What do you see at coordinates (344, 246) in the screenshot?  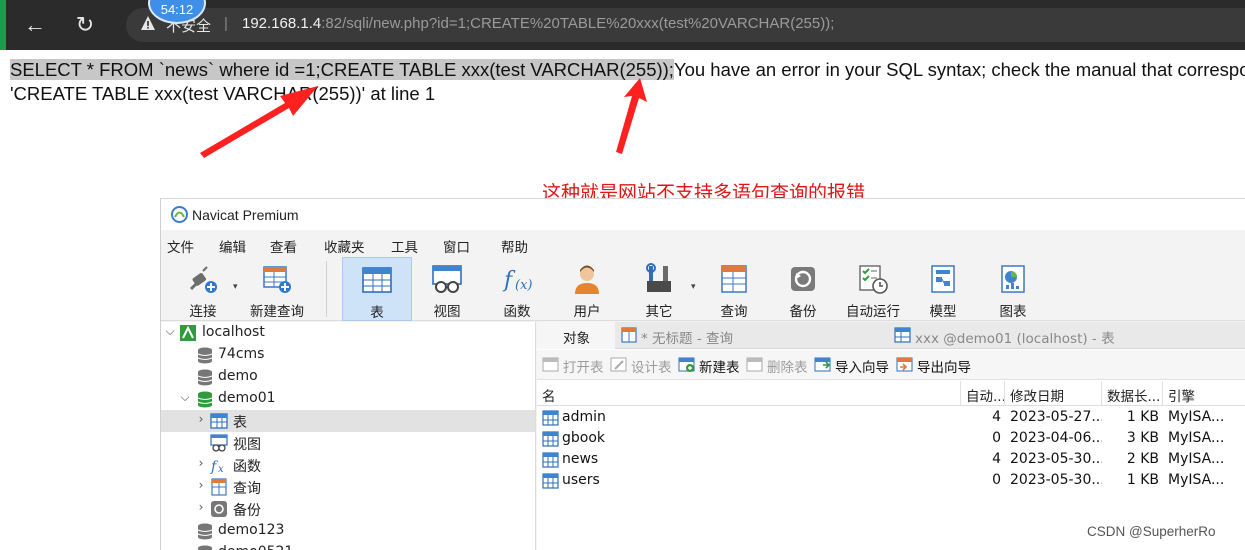 I see `menu-favorites: 收藏夹` at bounding box center [344, 246].